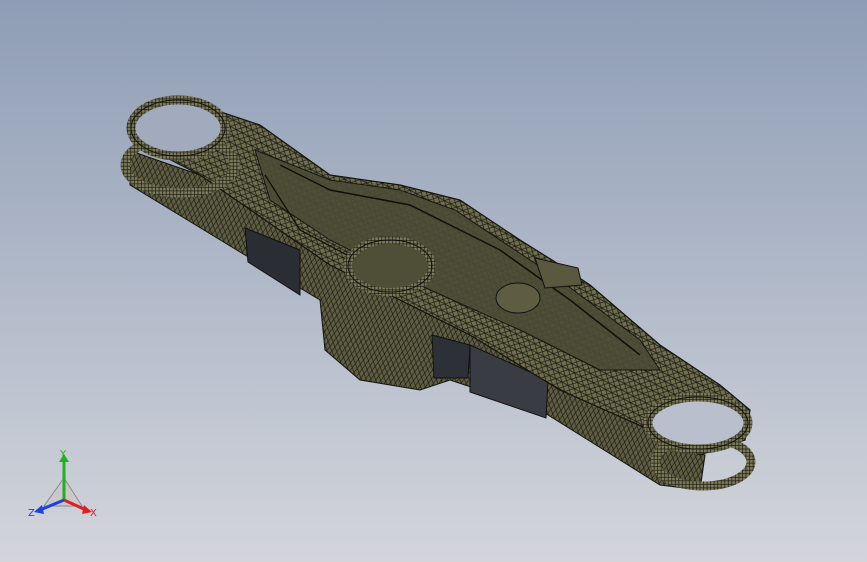 Image resolution: width=867 pixels, height=562 pixels. What do you see at coordinates (93, 513) in the screenshot?
I see `x-axis-label: X` at bounding box center [93, 513].